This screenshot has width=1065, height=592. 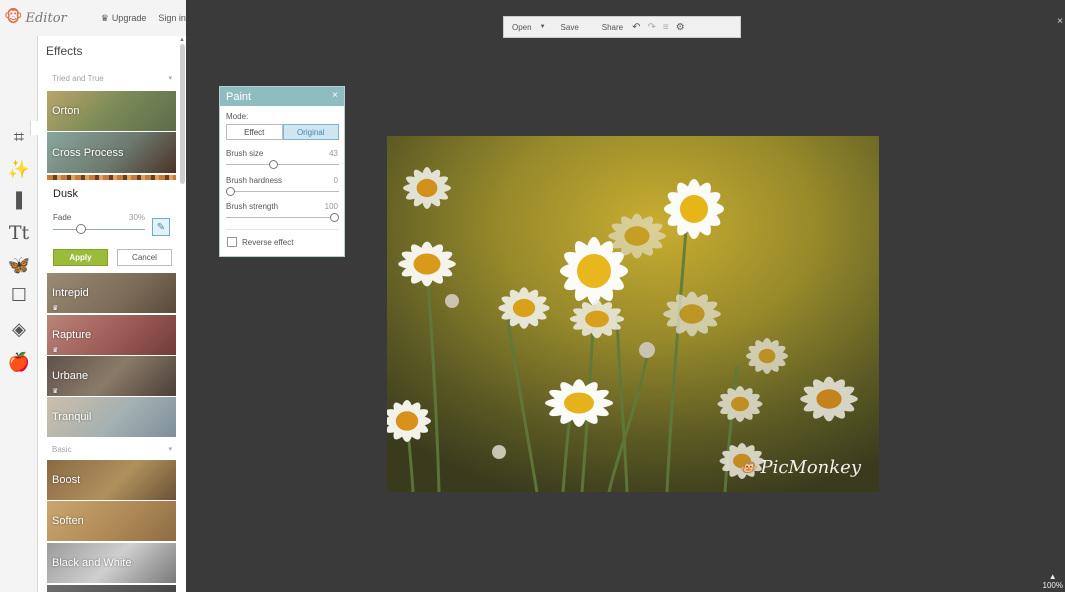 I want to click on top-toolbar: Open ▼ Save Share ↶ ↷ ≡ ⚙, so click(x=622, y=27).